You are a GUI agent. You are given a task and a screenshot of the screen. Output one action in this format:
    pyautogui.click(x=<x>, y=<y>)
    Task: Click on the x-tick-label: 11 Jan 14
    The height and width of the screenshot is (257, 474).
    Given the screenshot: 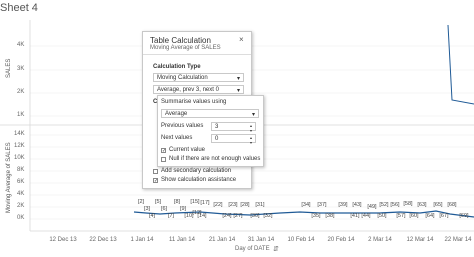 What is the action you would take?
    pyautogui.click(x=182, y=240)
    